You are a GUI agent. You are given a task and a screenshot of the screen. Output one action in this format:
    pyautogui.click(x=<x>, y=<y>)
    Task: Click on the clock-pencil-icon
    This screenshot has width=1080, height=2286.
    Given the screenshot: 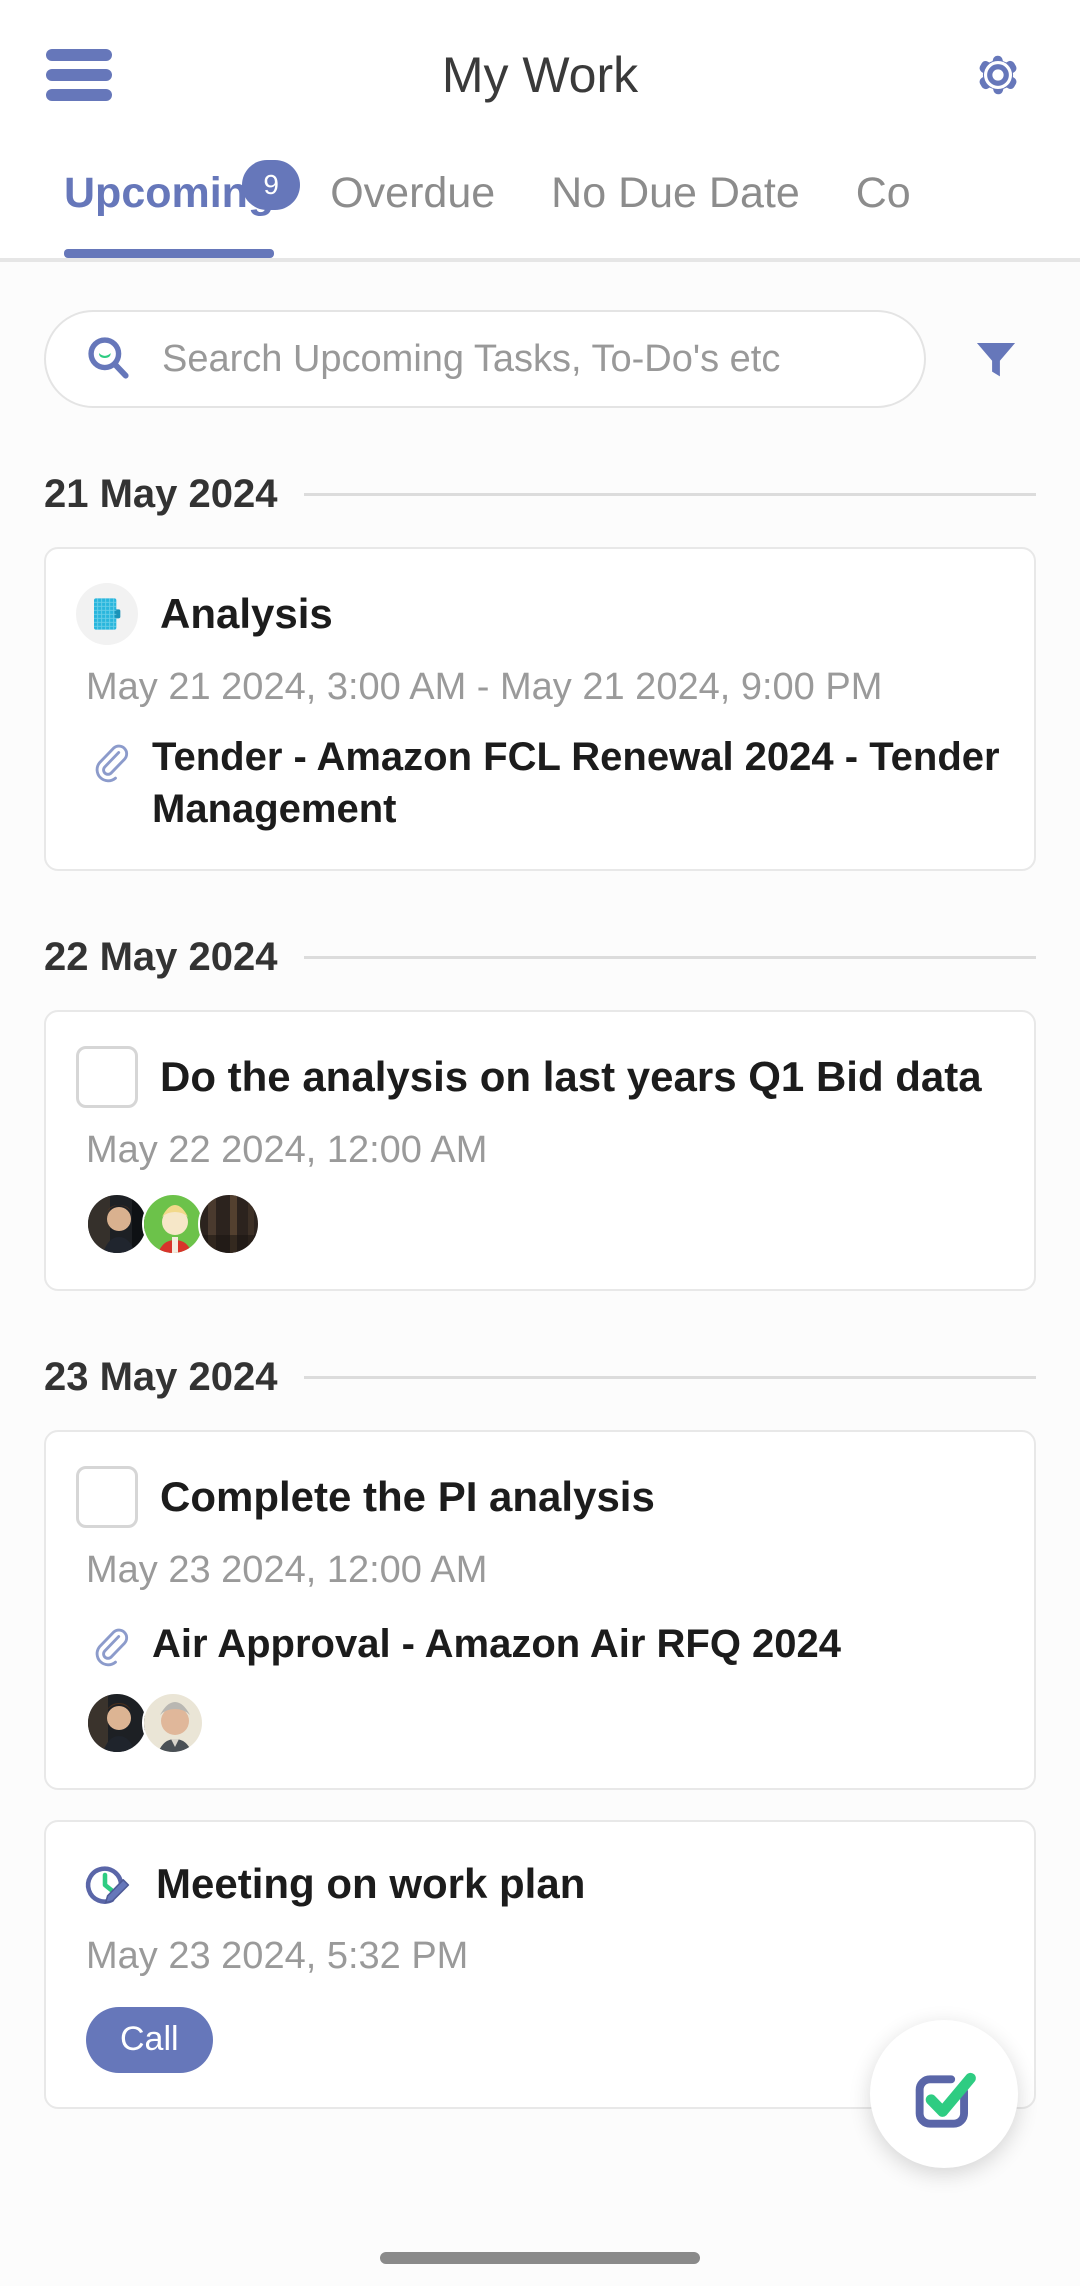 What is the action you would take?
    pyautogui.click(x=105, y=1885)
    